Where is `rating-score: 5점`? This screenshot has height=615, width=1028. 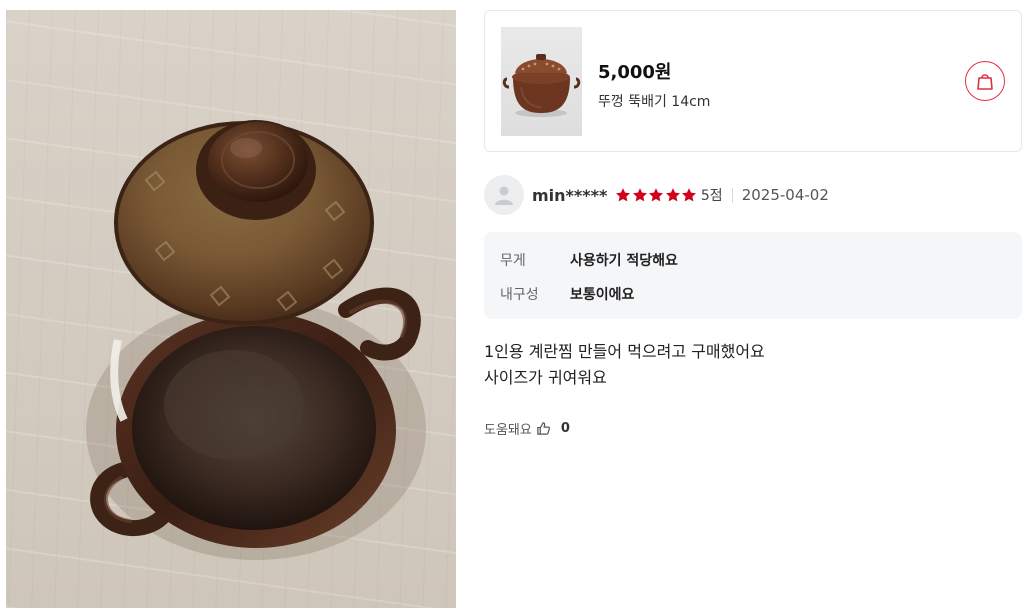 rating-score: 5점 is located at coordinates (711, 196).